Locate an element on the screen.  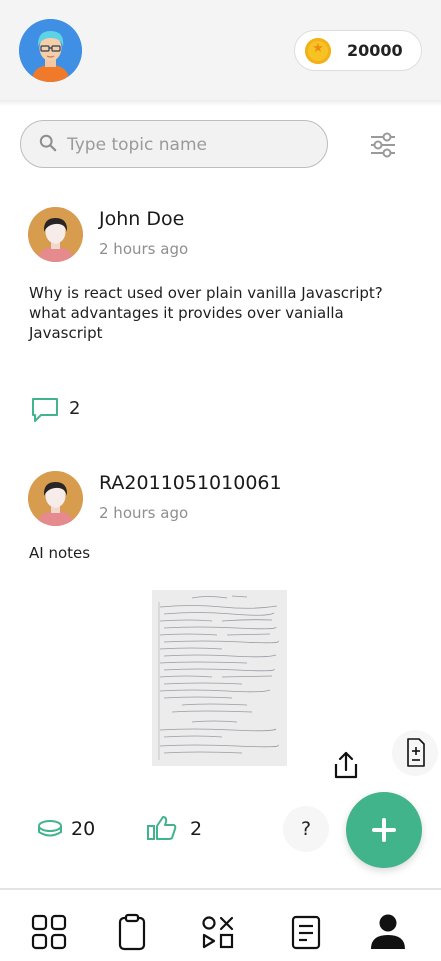
sliders-icon is located at coordinates (383, 145).